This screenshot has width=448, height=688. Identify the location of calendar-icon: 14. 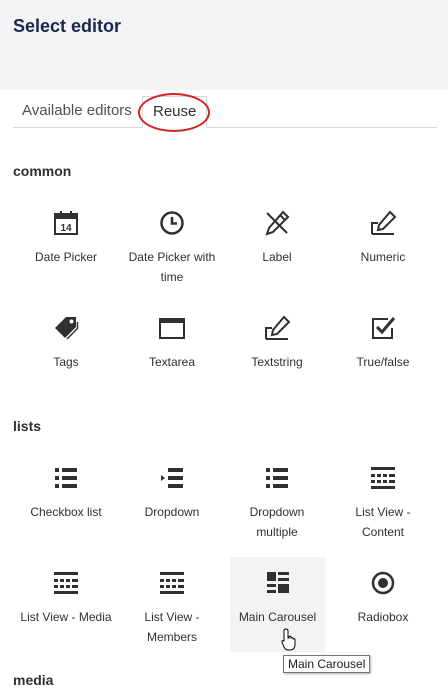
(66, 223).